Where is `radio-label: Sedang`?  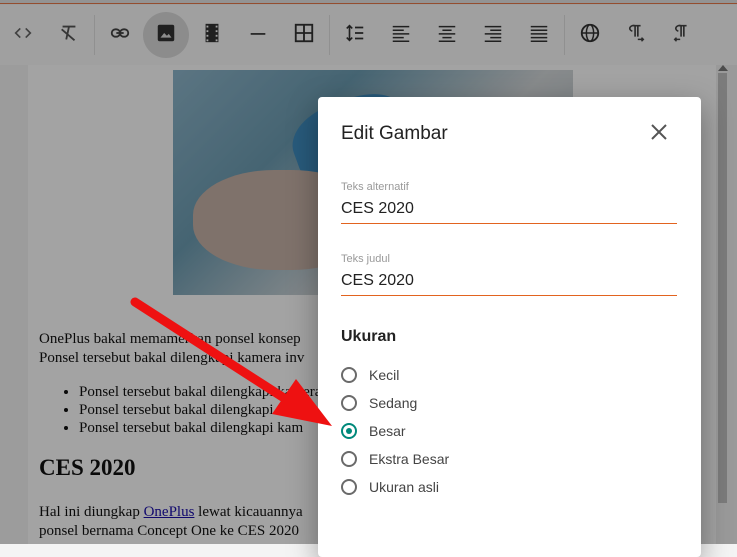 radio-label: Sedang is located at coordinates (393, 403).